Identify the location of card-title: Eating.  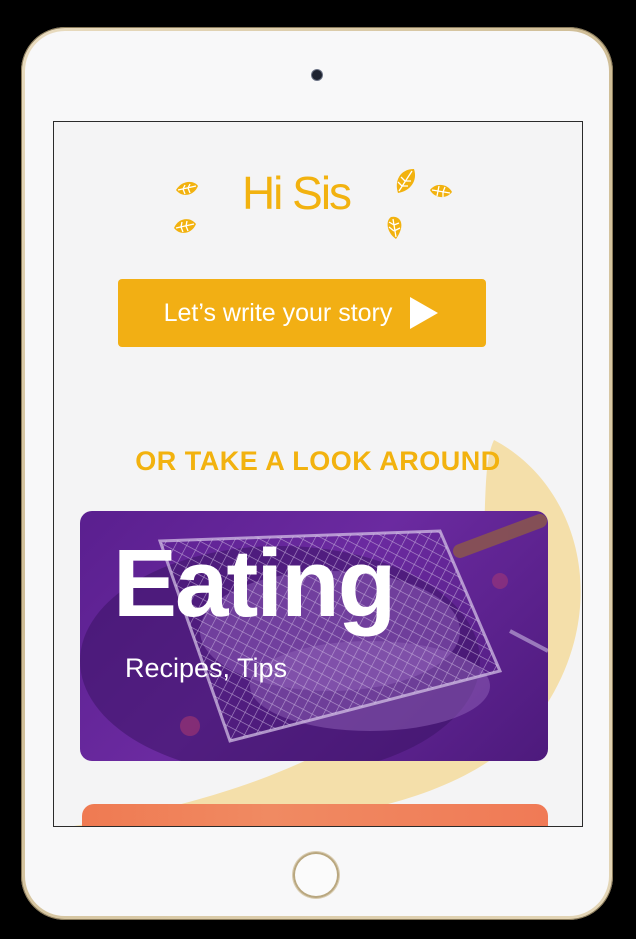
(254, 583).